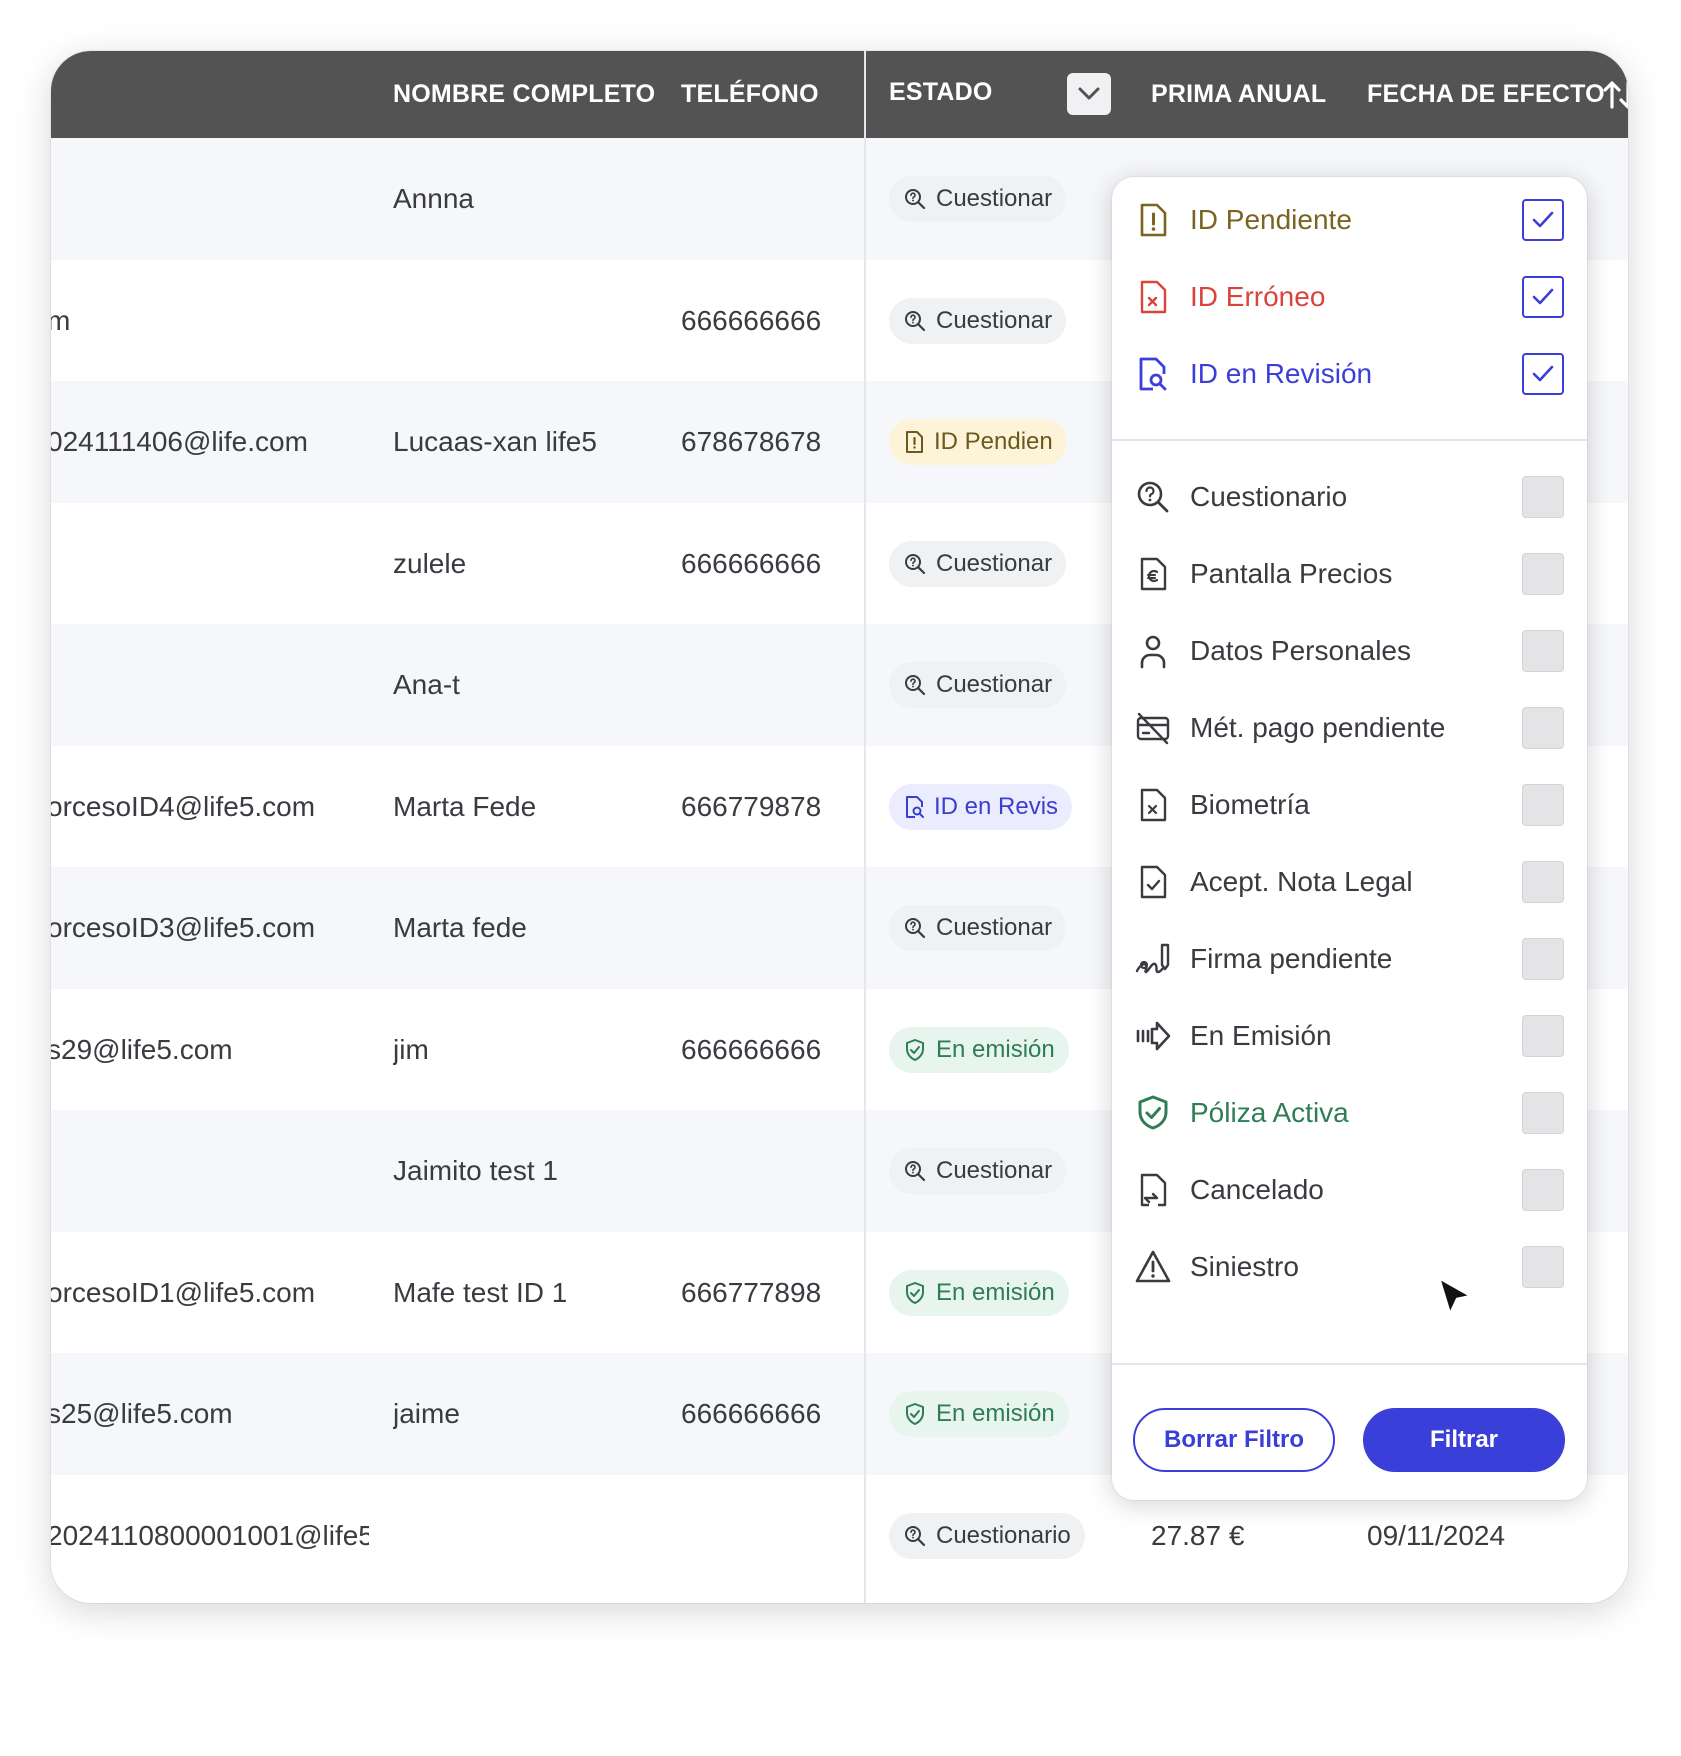 The width and height of the screenshot is (1681, 1756). What do you see at coordinates (1464, 1440) in the screenshot?
I see `apply-filter-button: Filtrar` at bounding box center [1464, 1440].